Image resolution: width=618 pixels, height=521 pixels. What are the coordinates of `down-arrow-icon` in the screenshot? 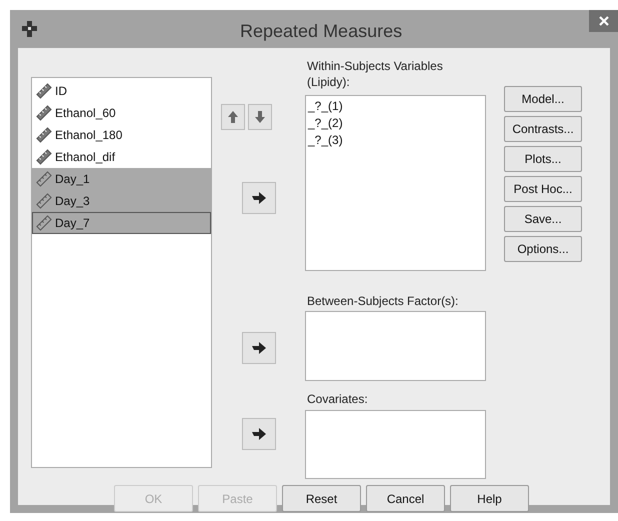 It's located at (260, 117).